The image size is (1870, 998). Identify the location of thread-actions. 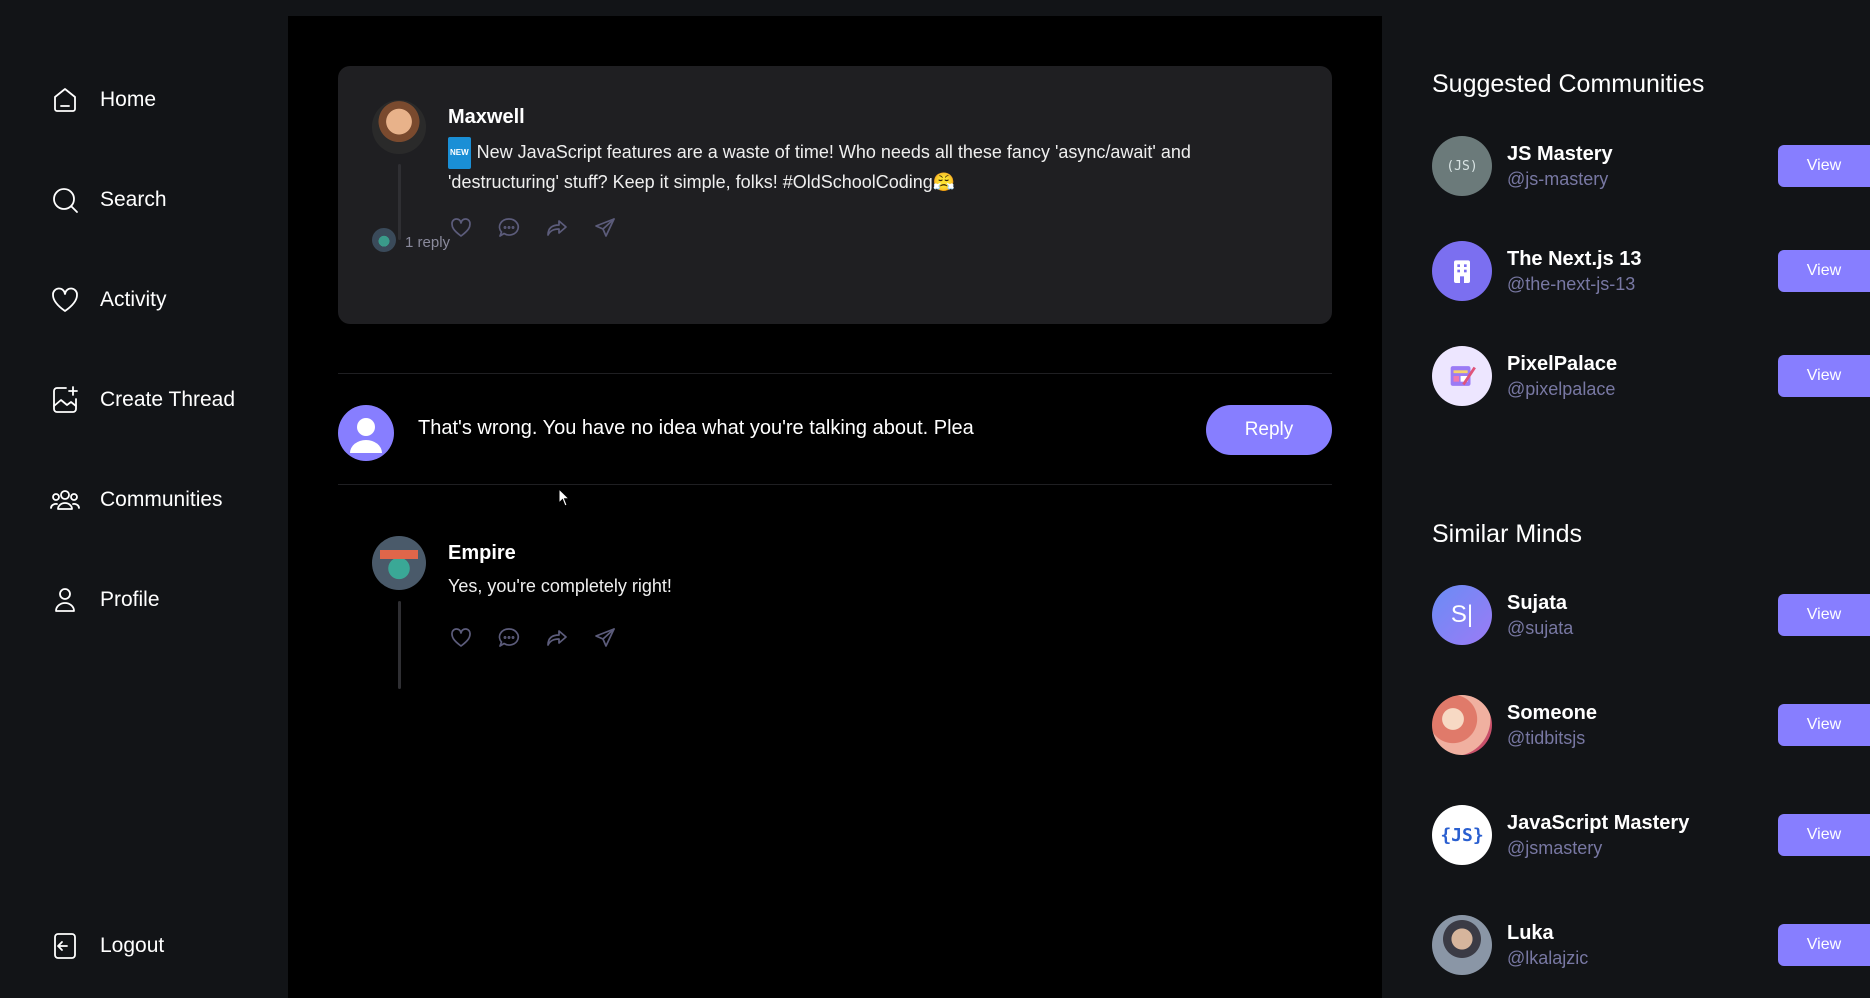
(533, 228).